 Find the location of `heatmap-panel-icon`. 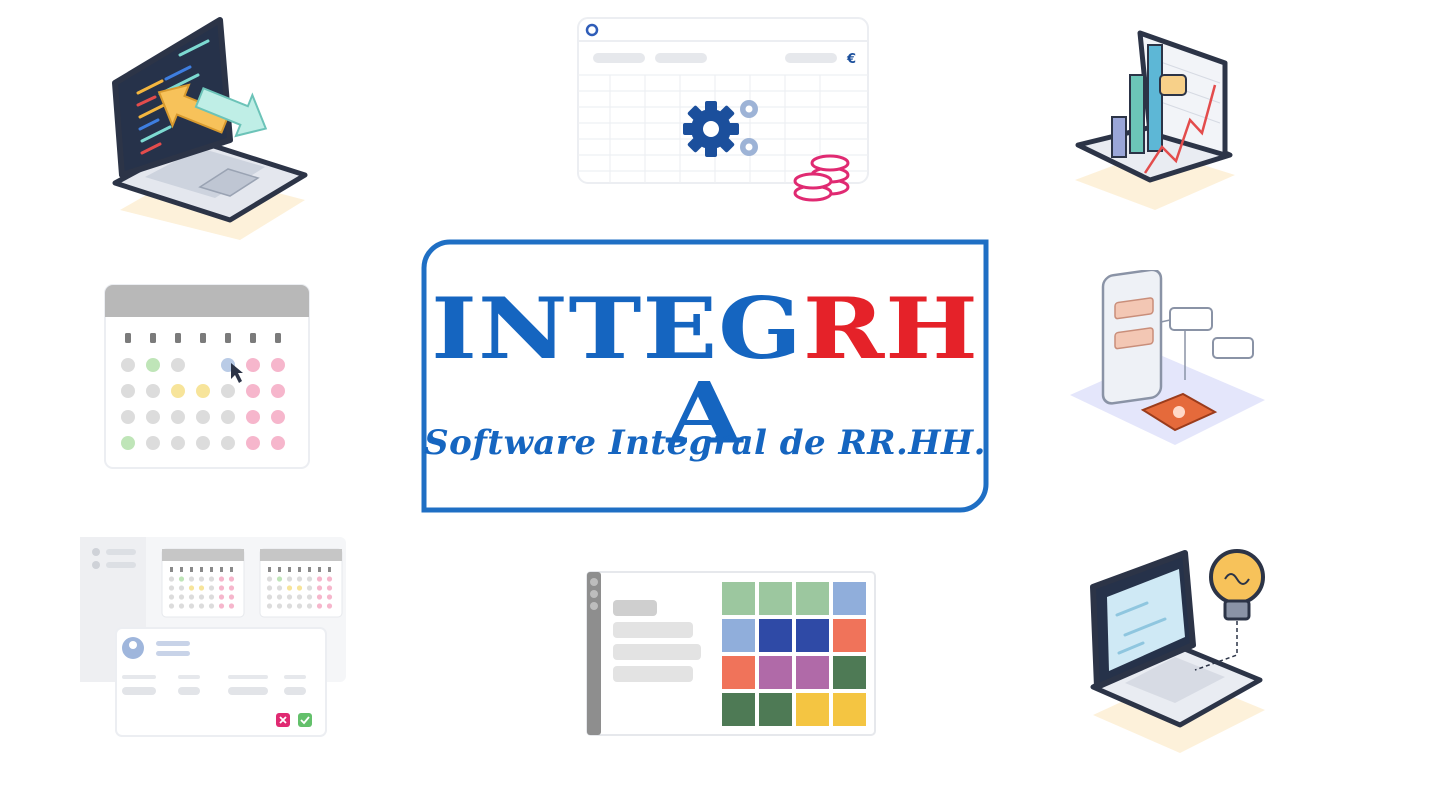

heatmap-panel-icon is located at coordinates (731, 654).